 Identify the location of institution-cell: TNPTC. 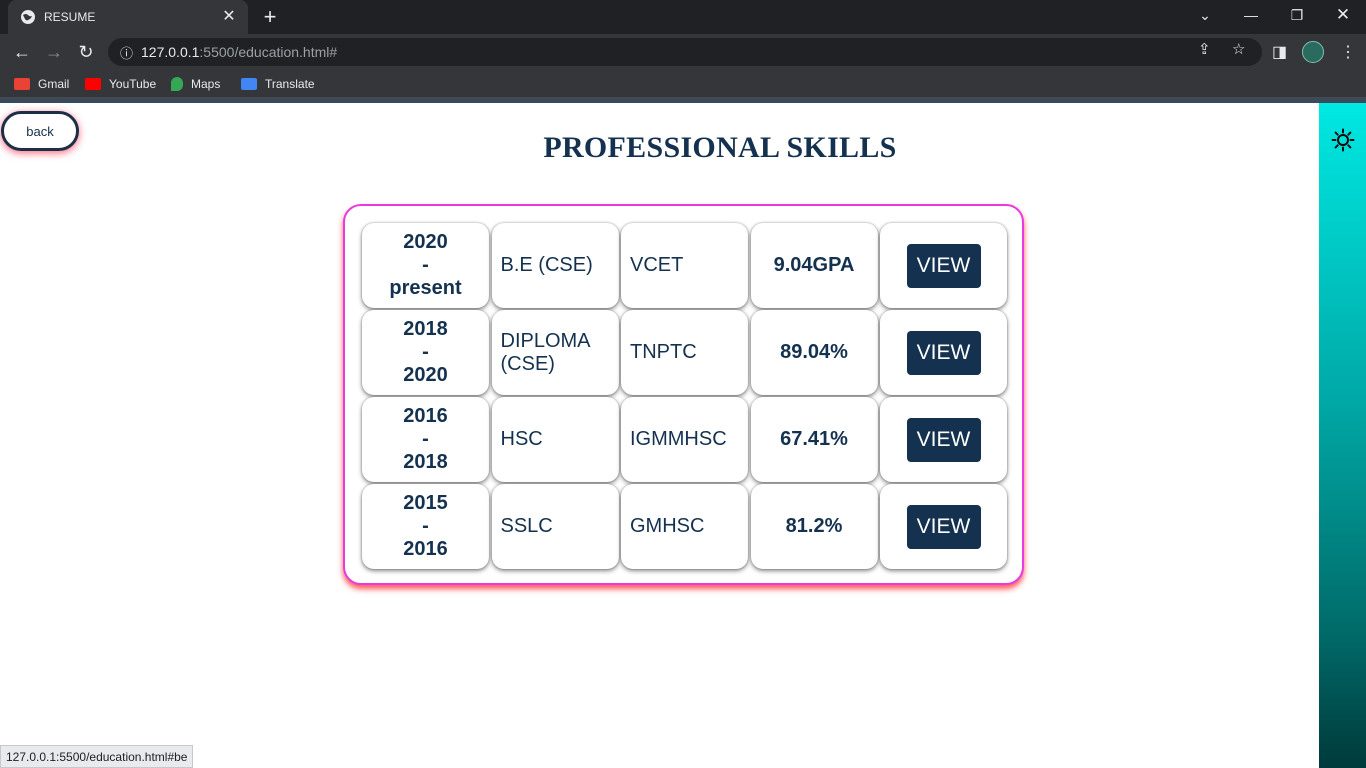
(684, 352).